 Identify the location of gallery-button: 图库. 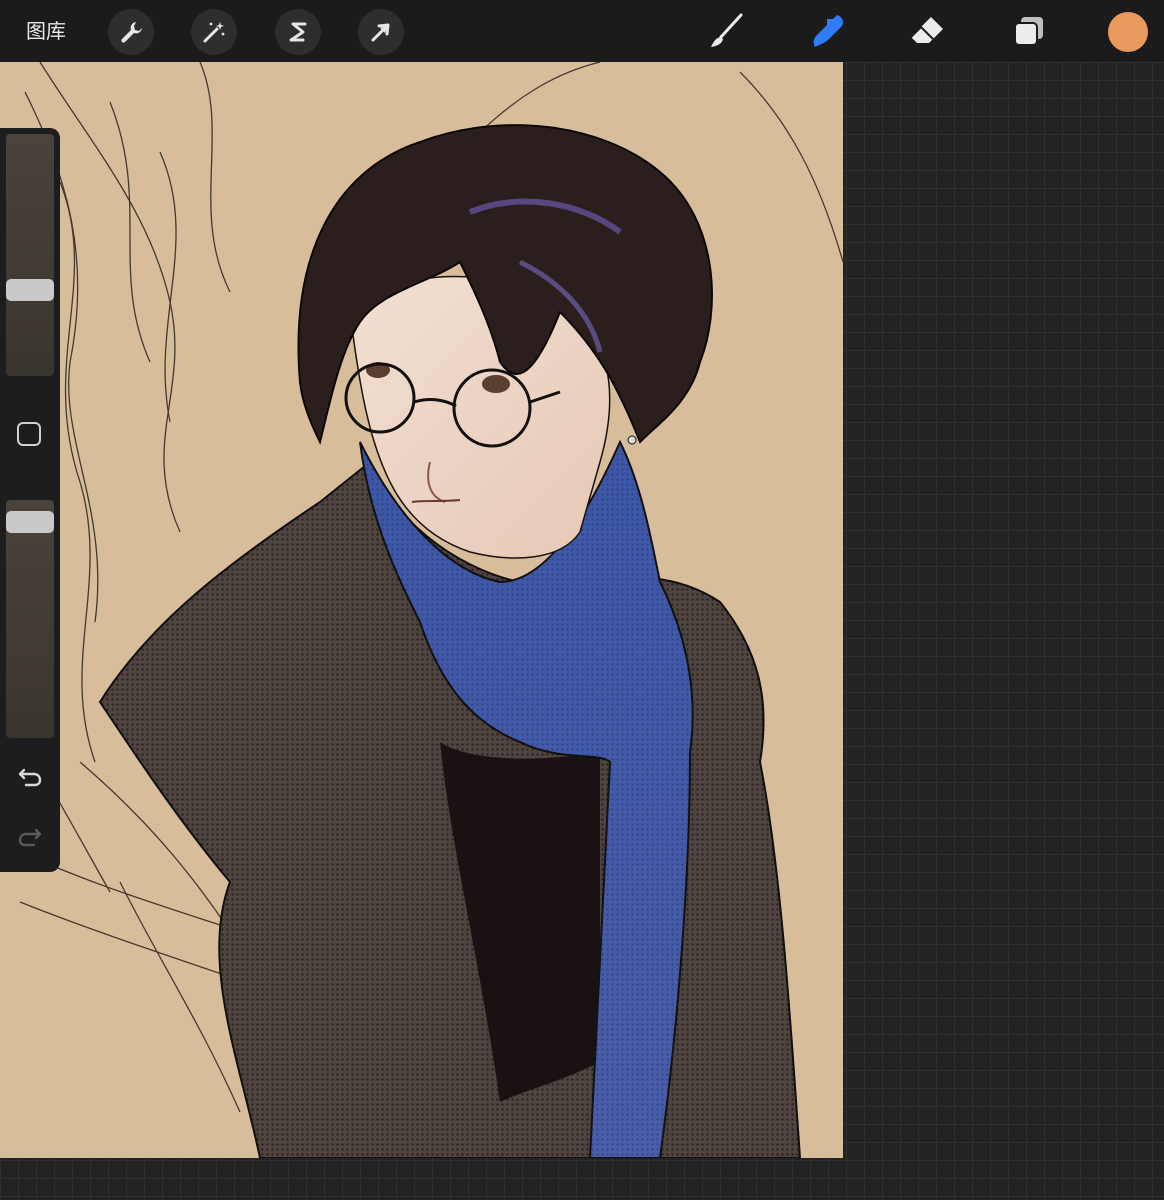
(46, 31).